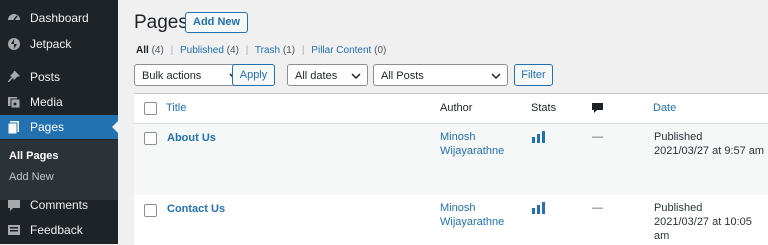  Describe the element at coordinates (289, 50) in the screenshot. I see `filter-trash-count: (1)` at that location.